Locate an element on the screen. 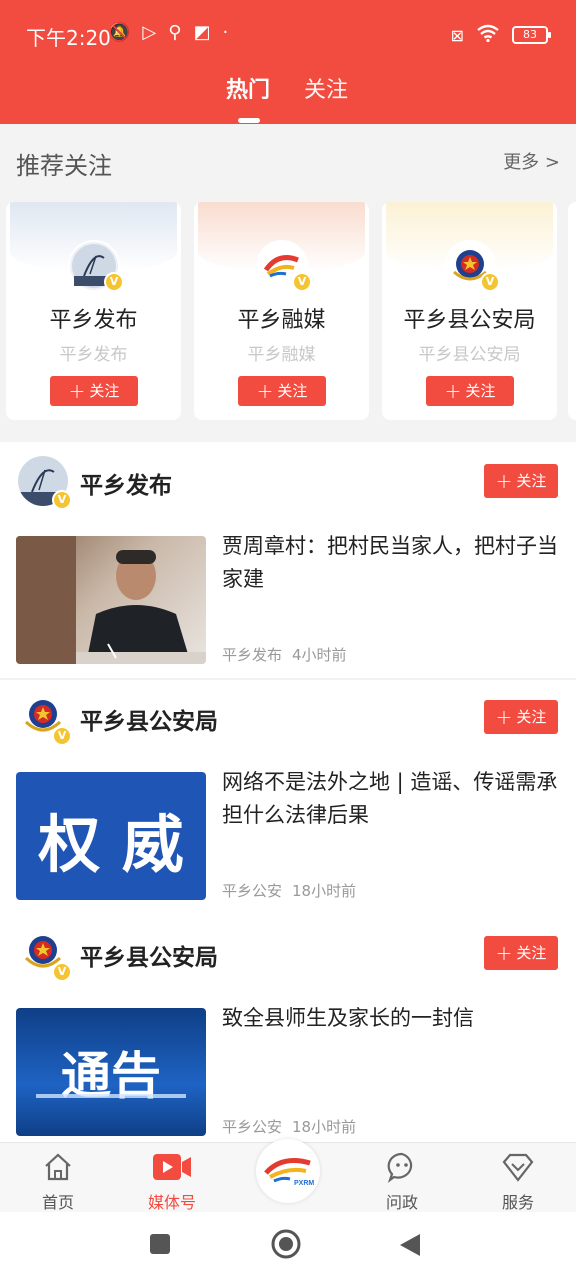 The height and width of the screenshot is (1280, 576). divider is located at coordinates (288, 679).